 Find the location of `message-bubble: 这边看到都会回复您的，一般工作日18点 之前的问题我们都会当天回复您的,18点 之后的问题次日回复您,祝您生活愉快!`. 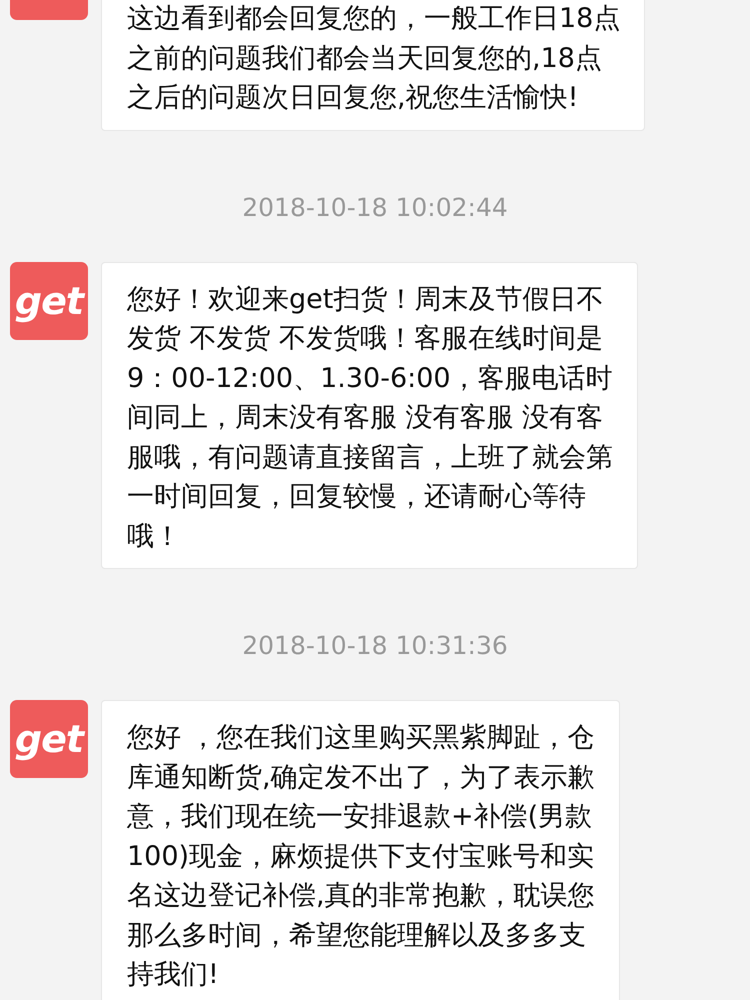

message-bubble: 这边看到都会回复您的，一般工作日18点 之前的问题我们都会当天回复您的,18点 之后的问题次日回复您,祝您生活愉快! is located at coordinates (373, 65).